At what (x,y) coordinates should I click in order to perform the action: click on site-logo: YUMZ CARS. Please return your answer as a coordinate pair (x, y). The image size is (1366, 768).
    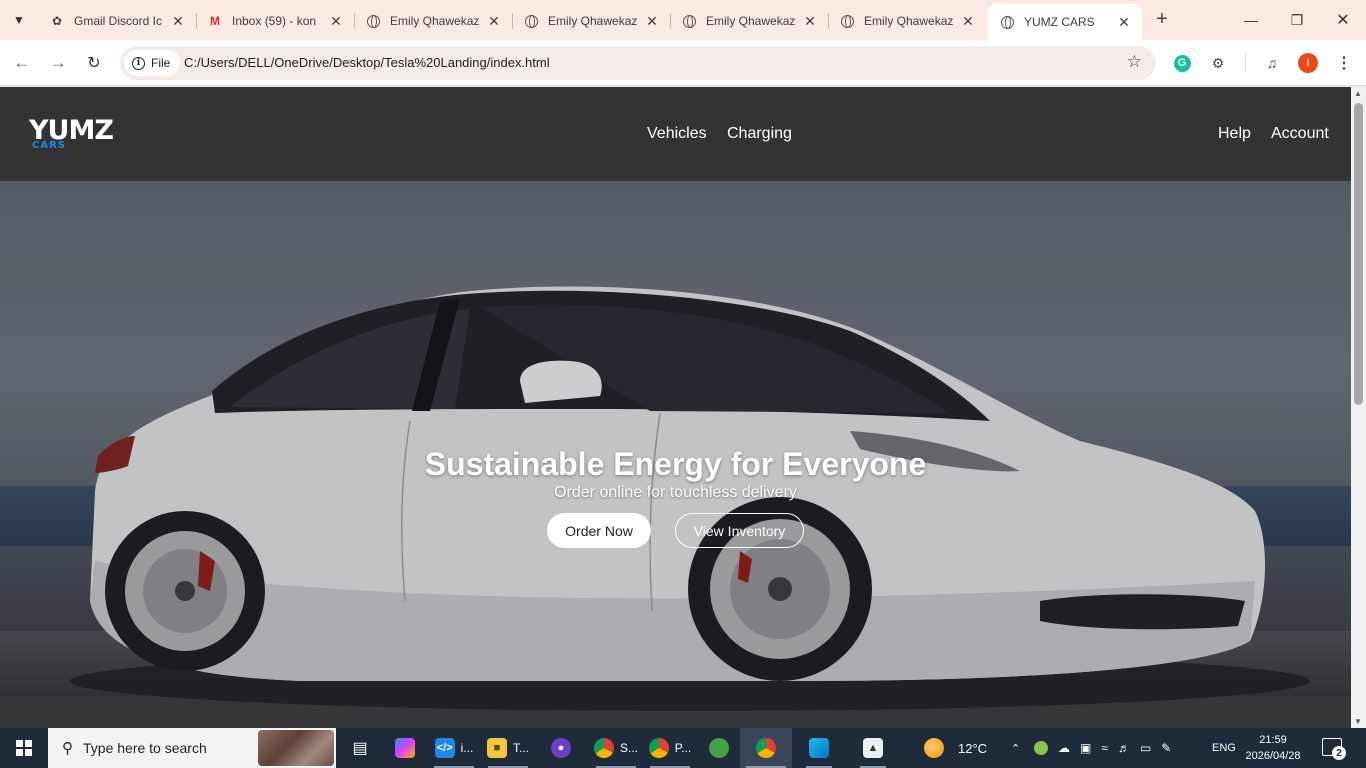
    Looking at the image, I should click on (71, 134).